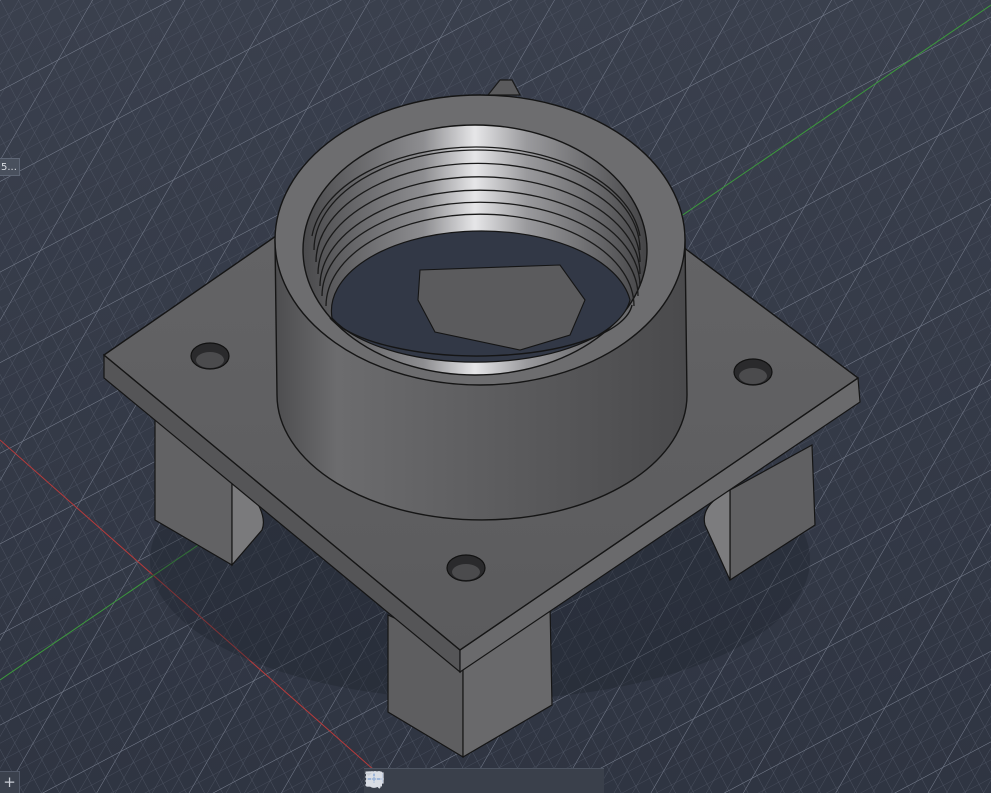 The image size is (991, 793). I want to click on mounting-hole-right, so click(753, 372).